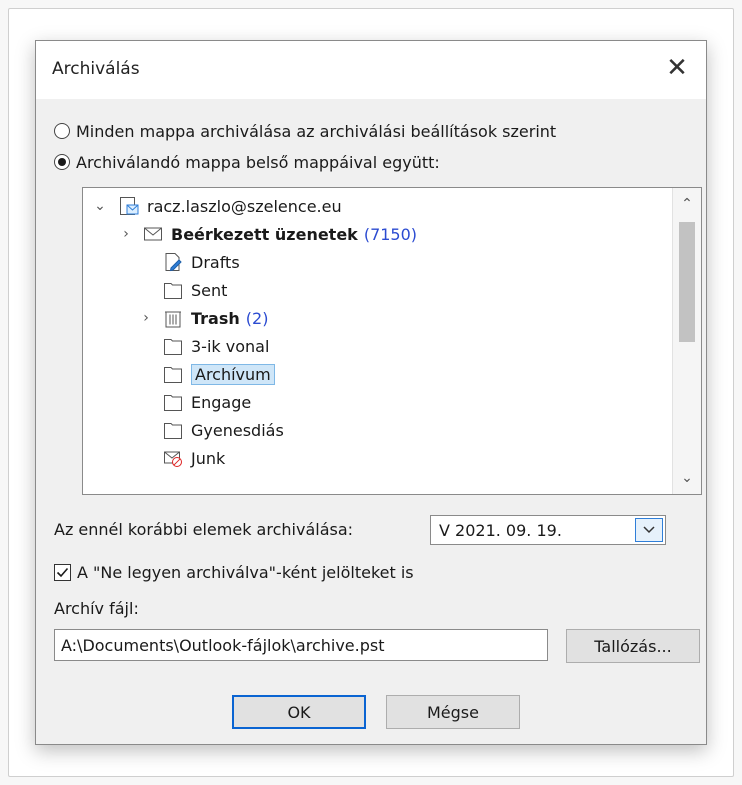 Image resolution: width=742 pixels, height=785 pixels. I want to click on radio-button-checked, so click(62, 162).